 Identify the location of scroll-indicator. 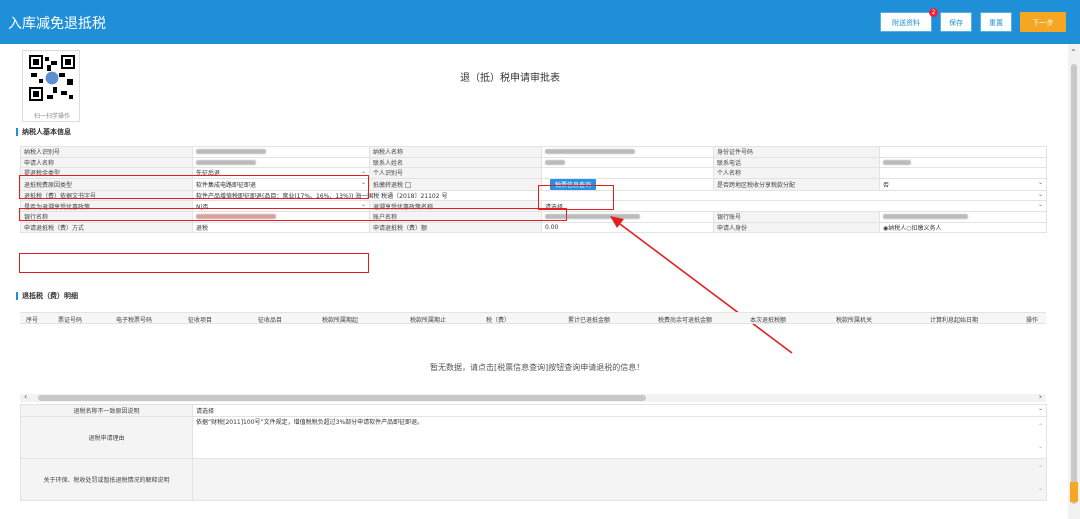
(1074, 492).